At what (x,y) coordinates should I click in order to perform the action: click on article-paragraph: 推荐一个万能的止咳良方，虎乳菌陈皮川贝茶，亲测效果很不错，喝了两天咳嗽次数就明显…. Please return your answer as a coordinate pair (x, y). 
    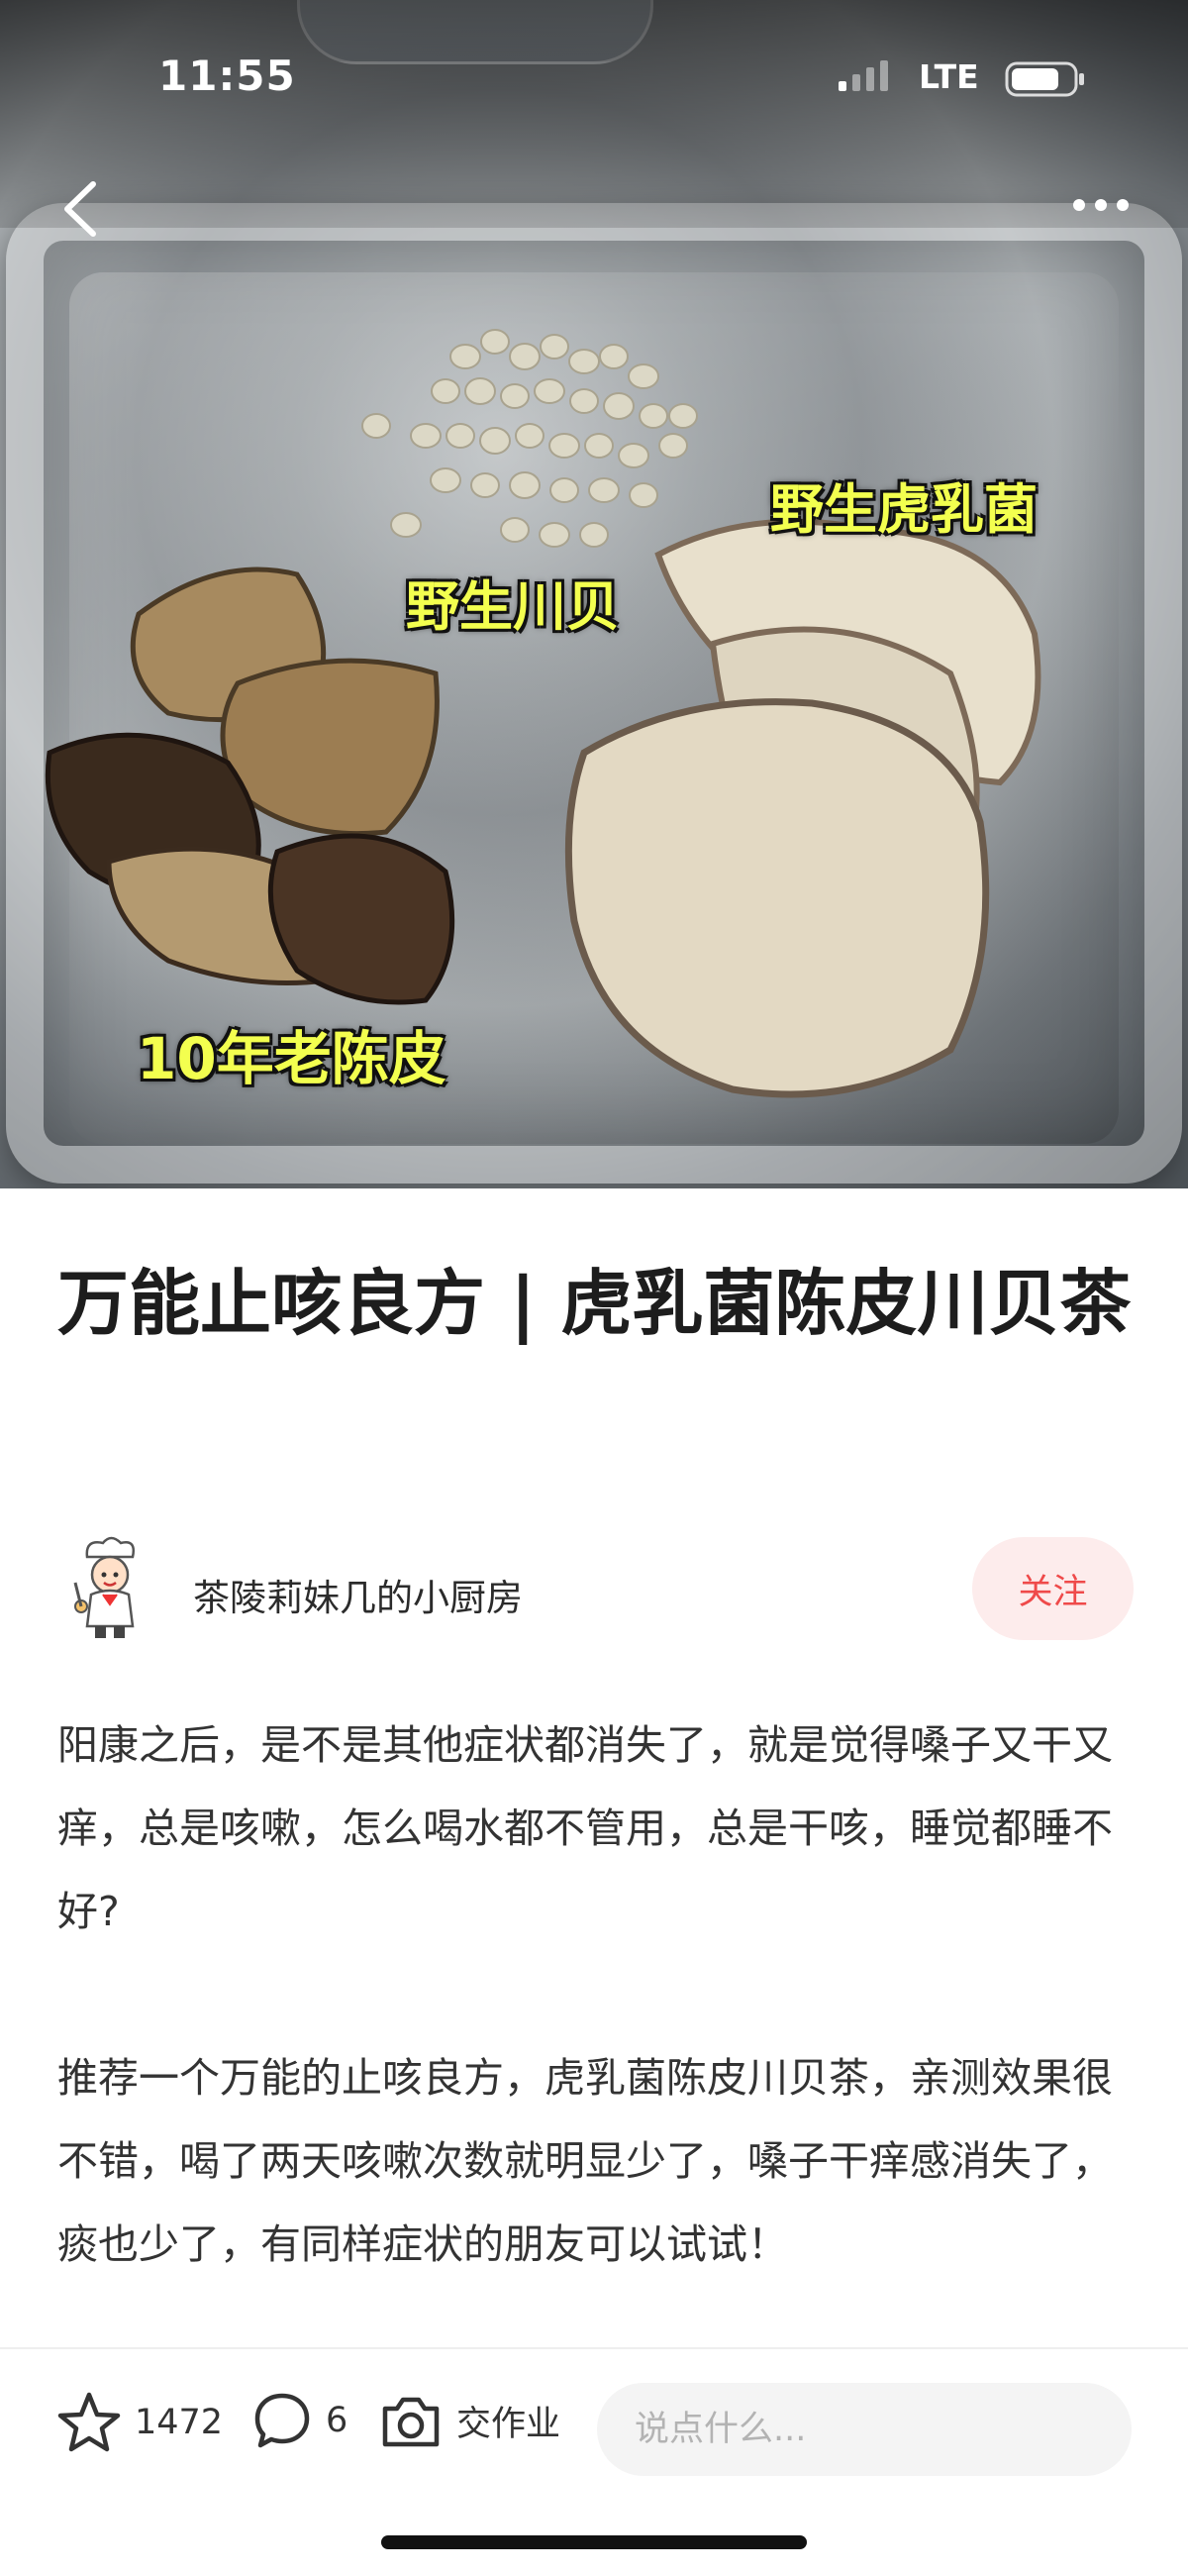
    Looking at the image, I should click on (585, 2161).